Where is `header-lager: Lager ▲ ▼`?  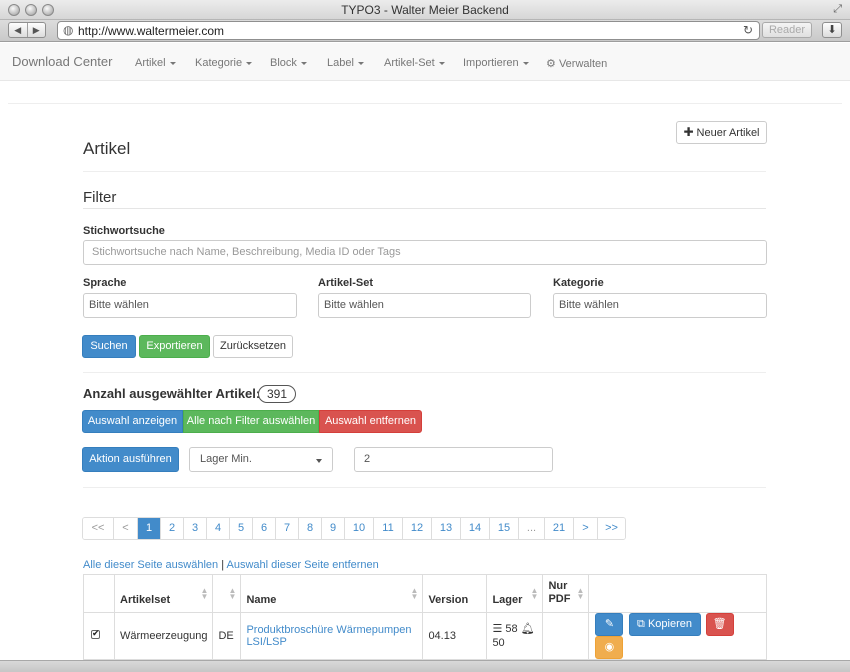 header-lager: Lager ▲ ▼ is located at coordinates (515, 593).